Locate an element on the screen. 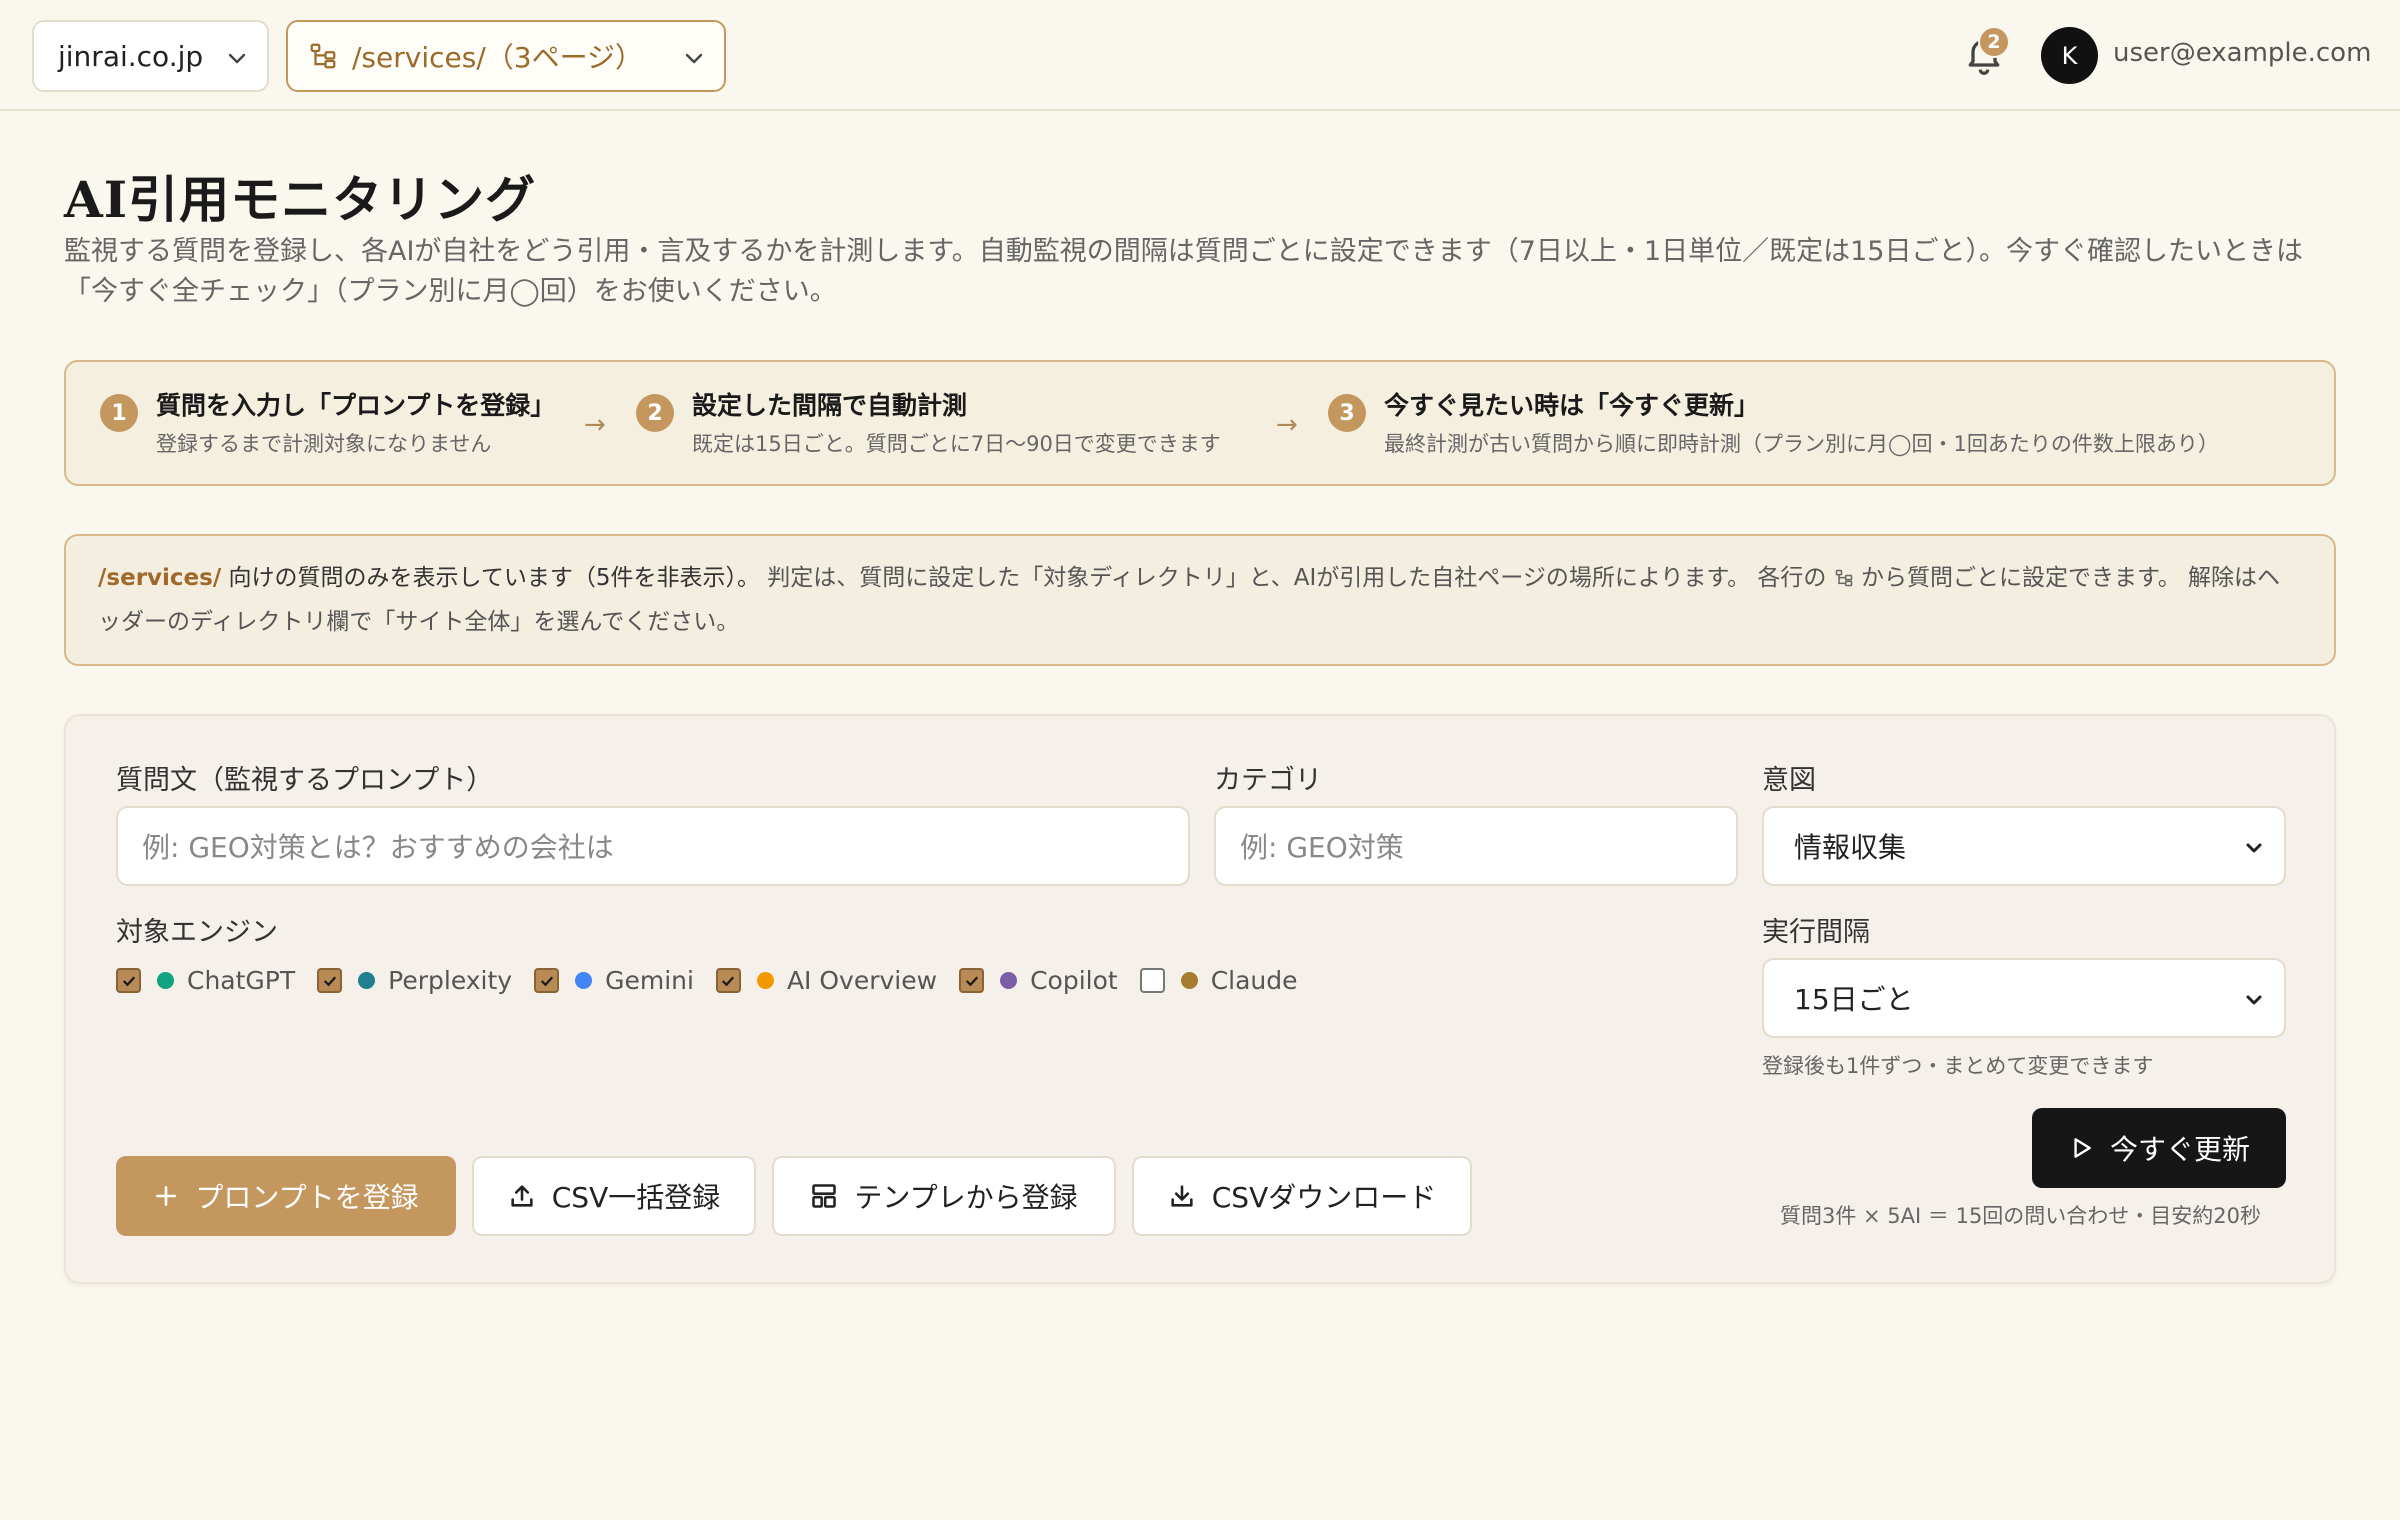 The width and height of the screenshot is (2400, 1520). step-title: 今すぐ見たい時は「今すぐ更新」 is located at coordinates (1572, 405).